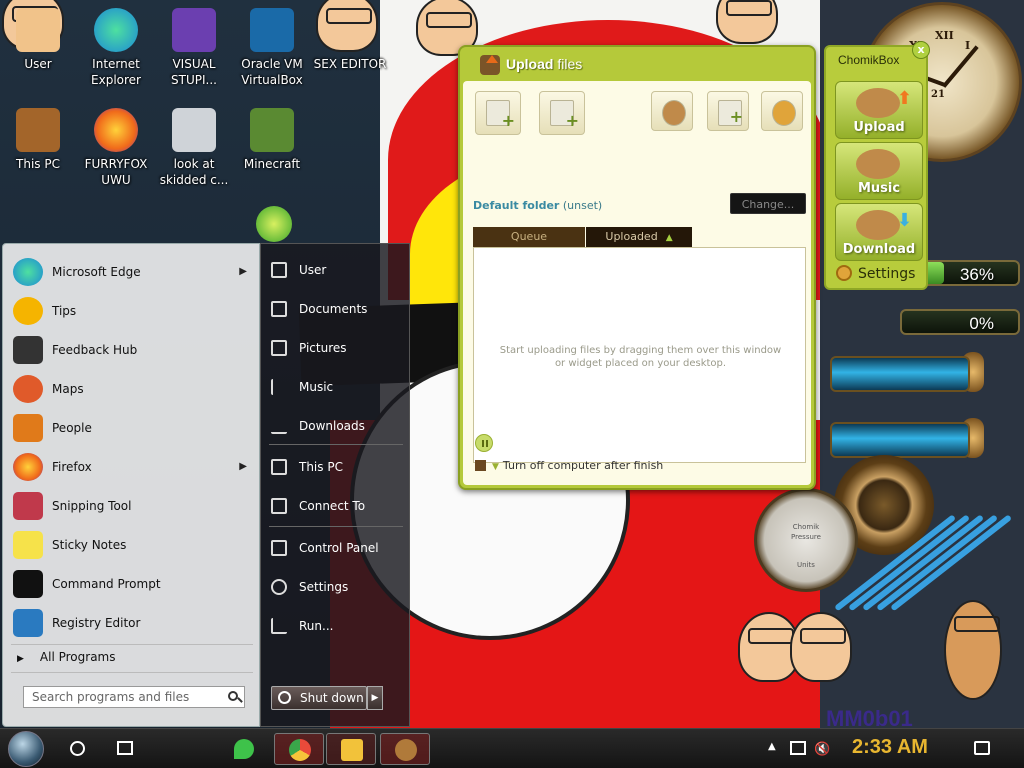 This screenshot has width=1024, height=768. What do you see at coordinates (279, 348) in the screenshot?
I see `picture-icon` at bounding box center [279, 348].